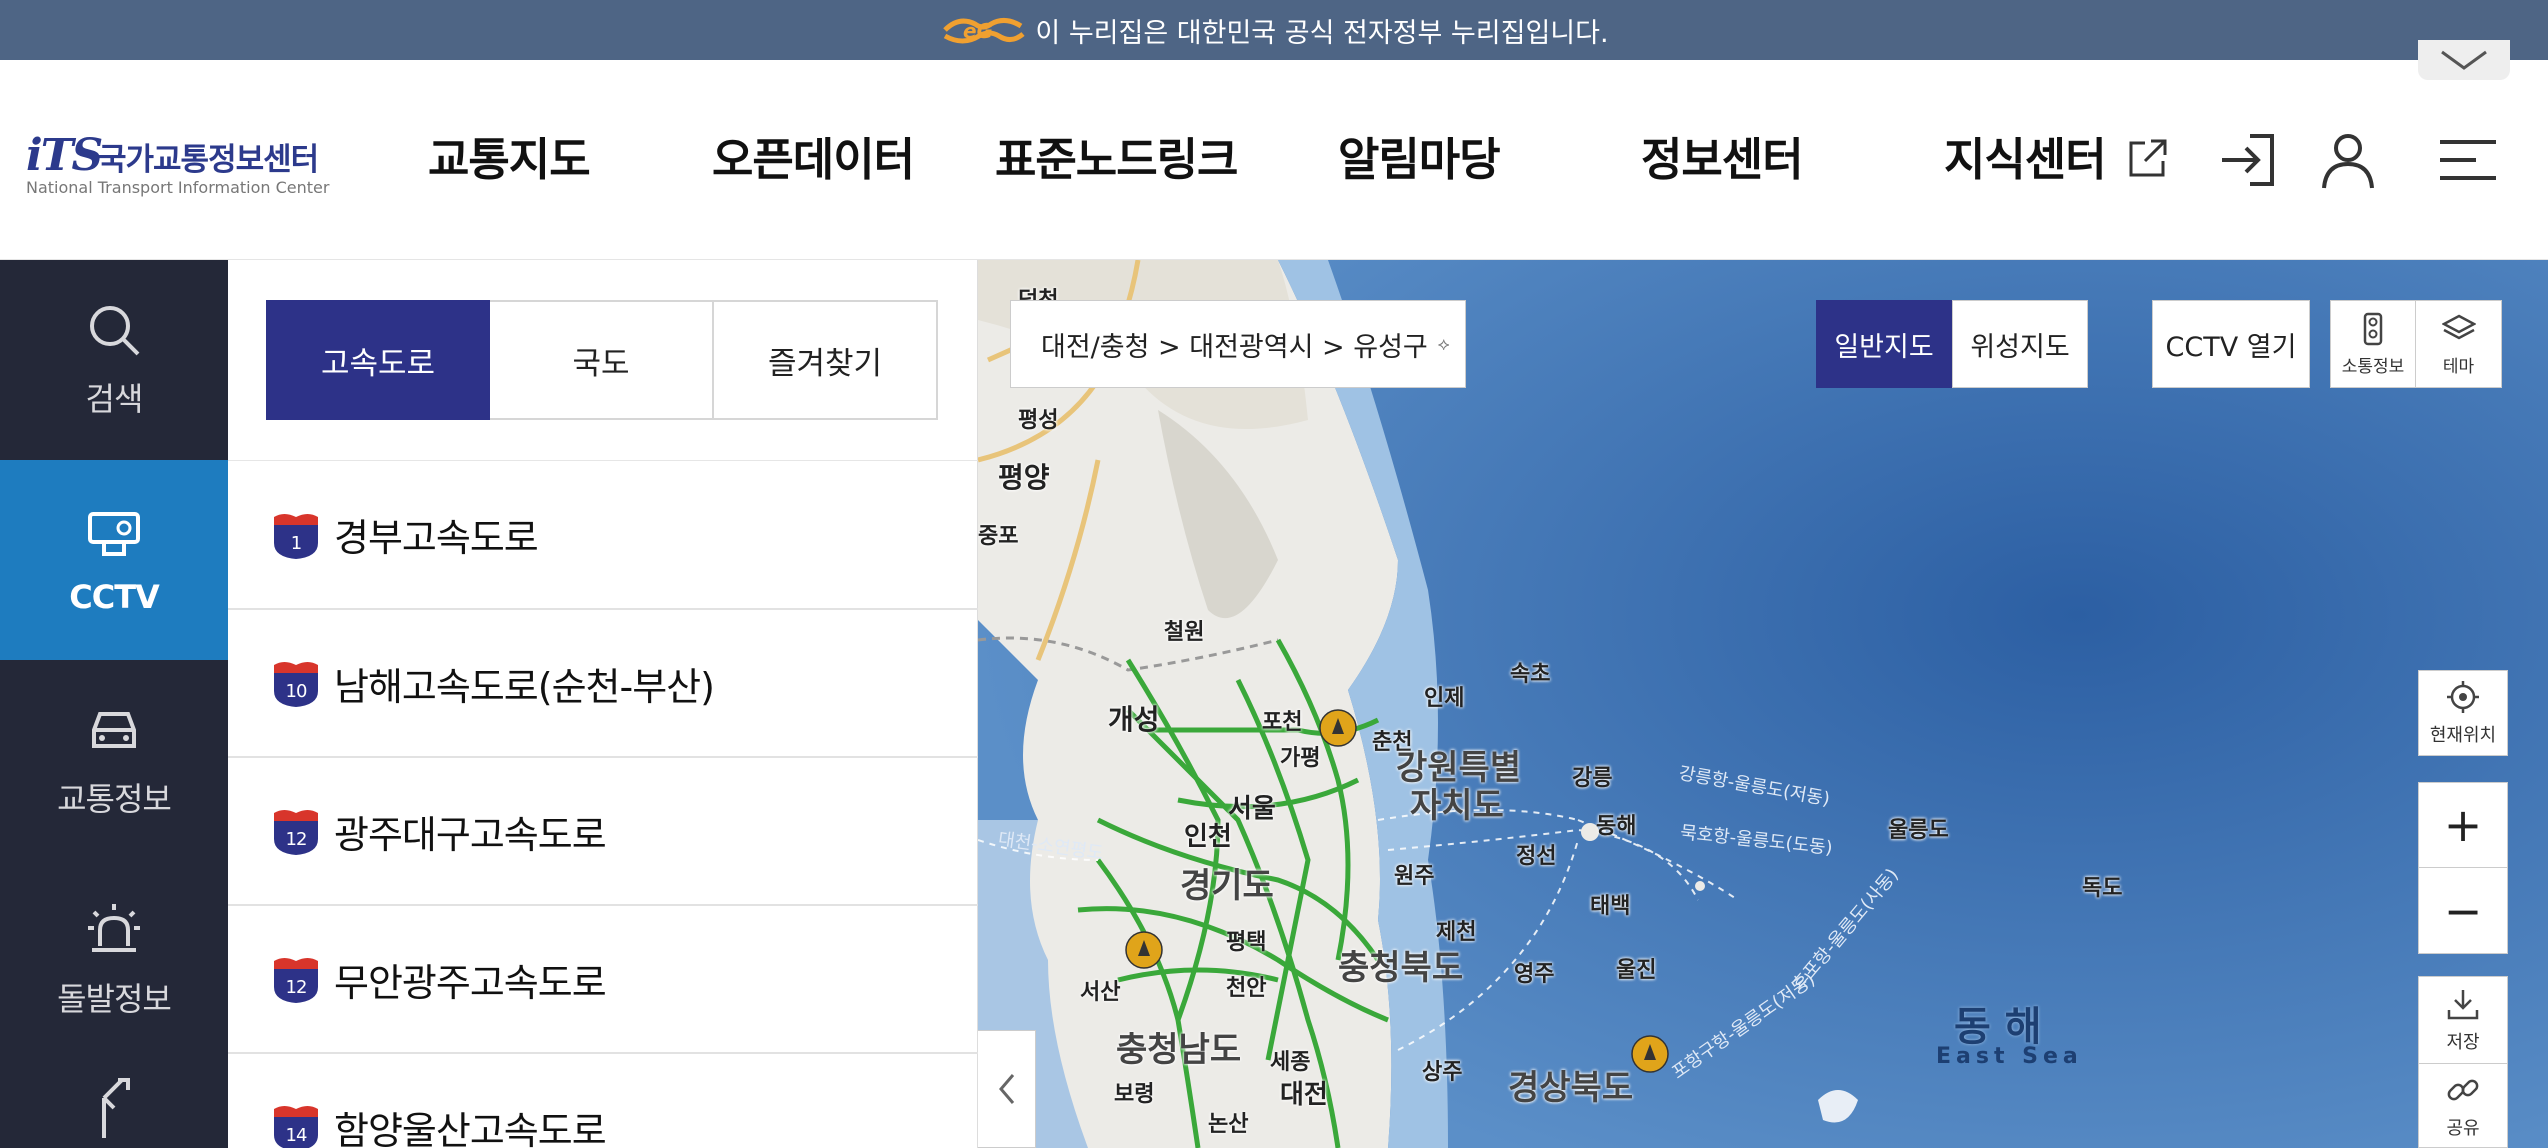 This screenshot has width=2548, height=1148. Describe the element at coordinates (1234, 347) in the screenshot. I see `breadcrumb-text: 대전/충청 > 대전광역시 > 유성구` at that location.